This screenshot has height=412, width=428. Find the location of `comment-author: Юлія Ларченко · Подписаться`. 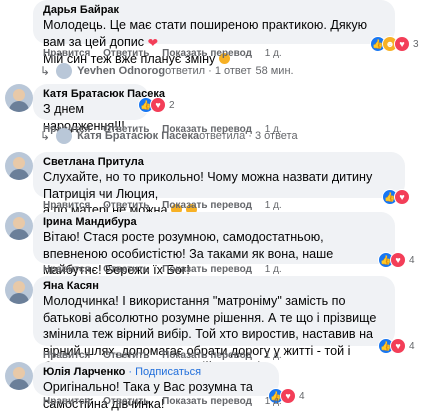

comment-author: Юлія Ларченко · Подписаться is located at coordinates (156, 372).